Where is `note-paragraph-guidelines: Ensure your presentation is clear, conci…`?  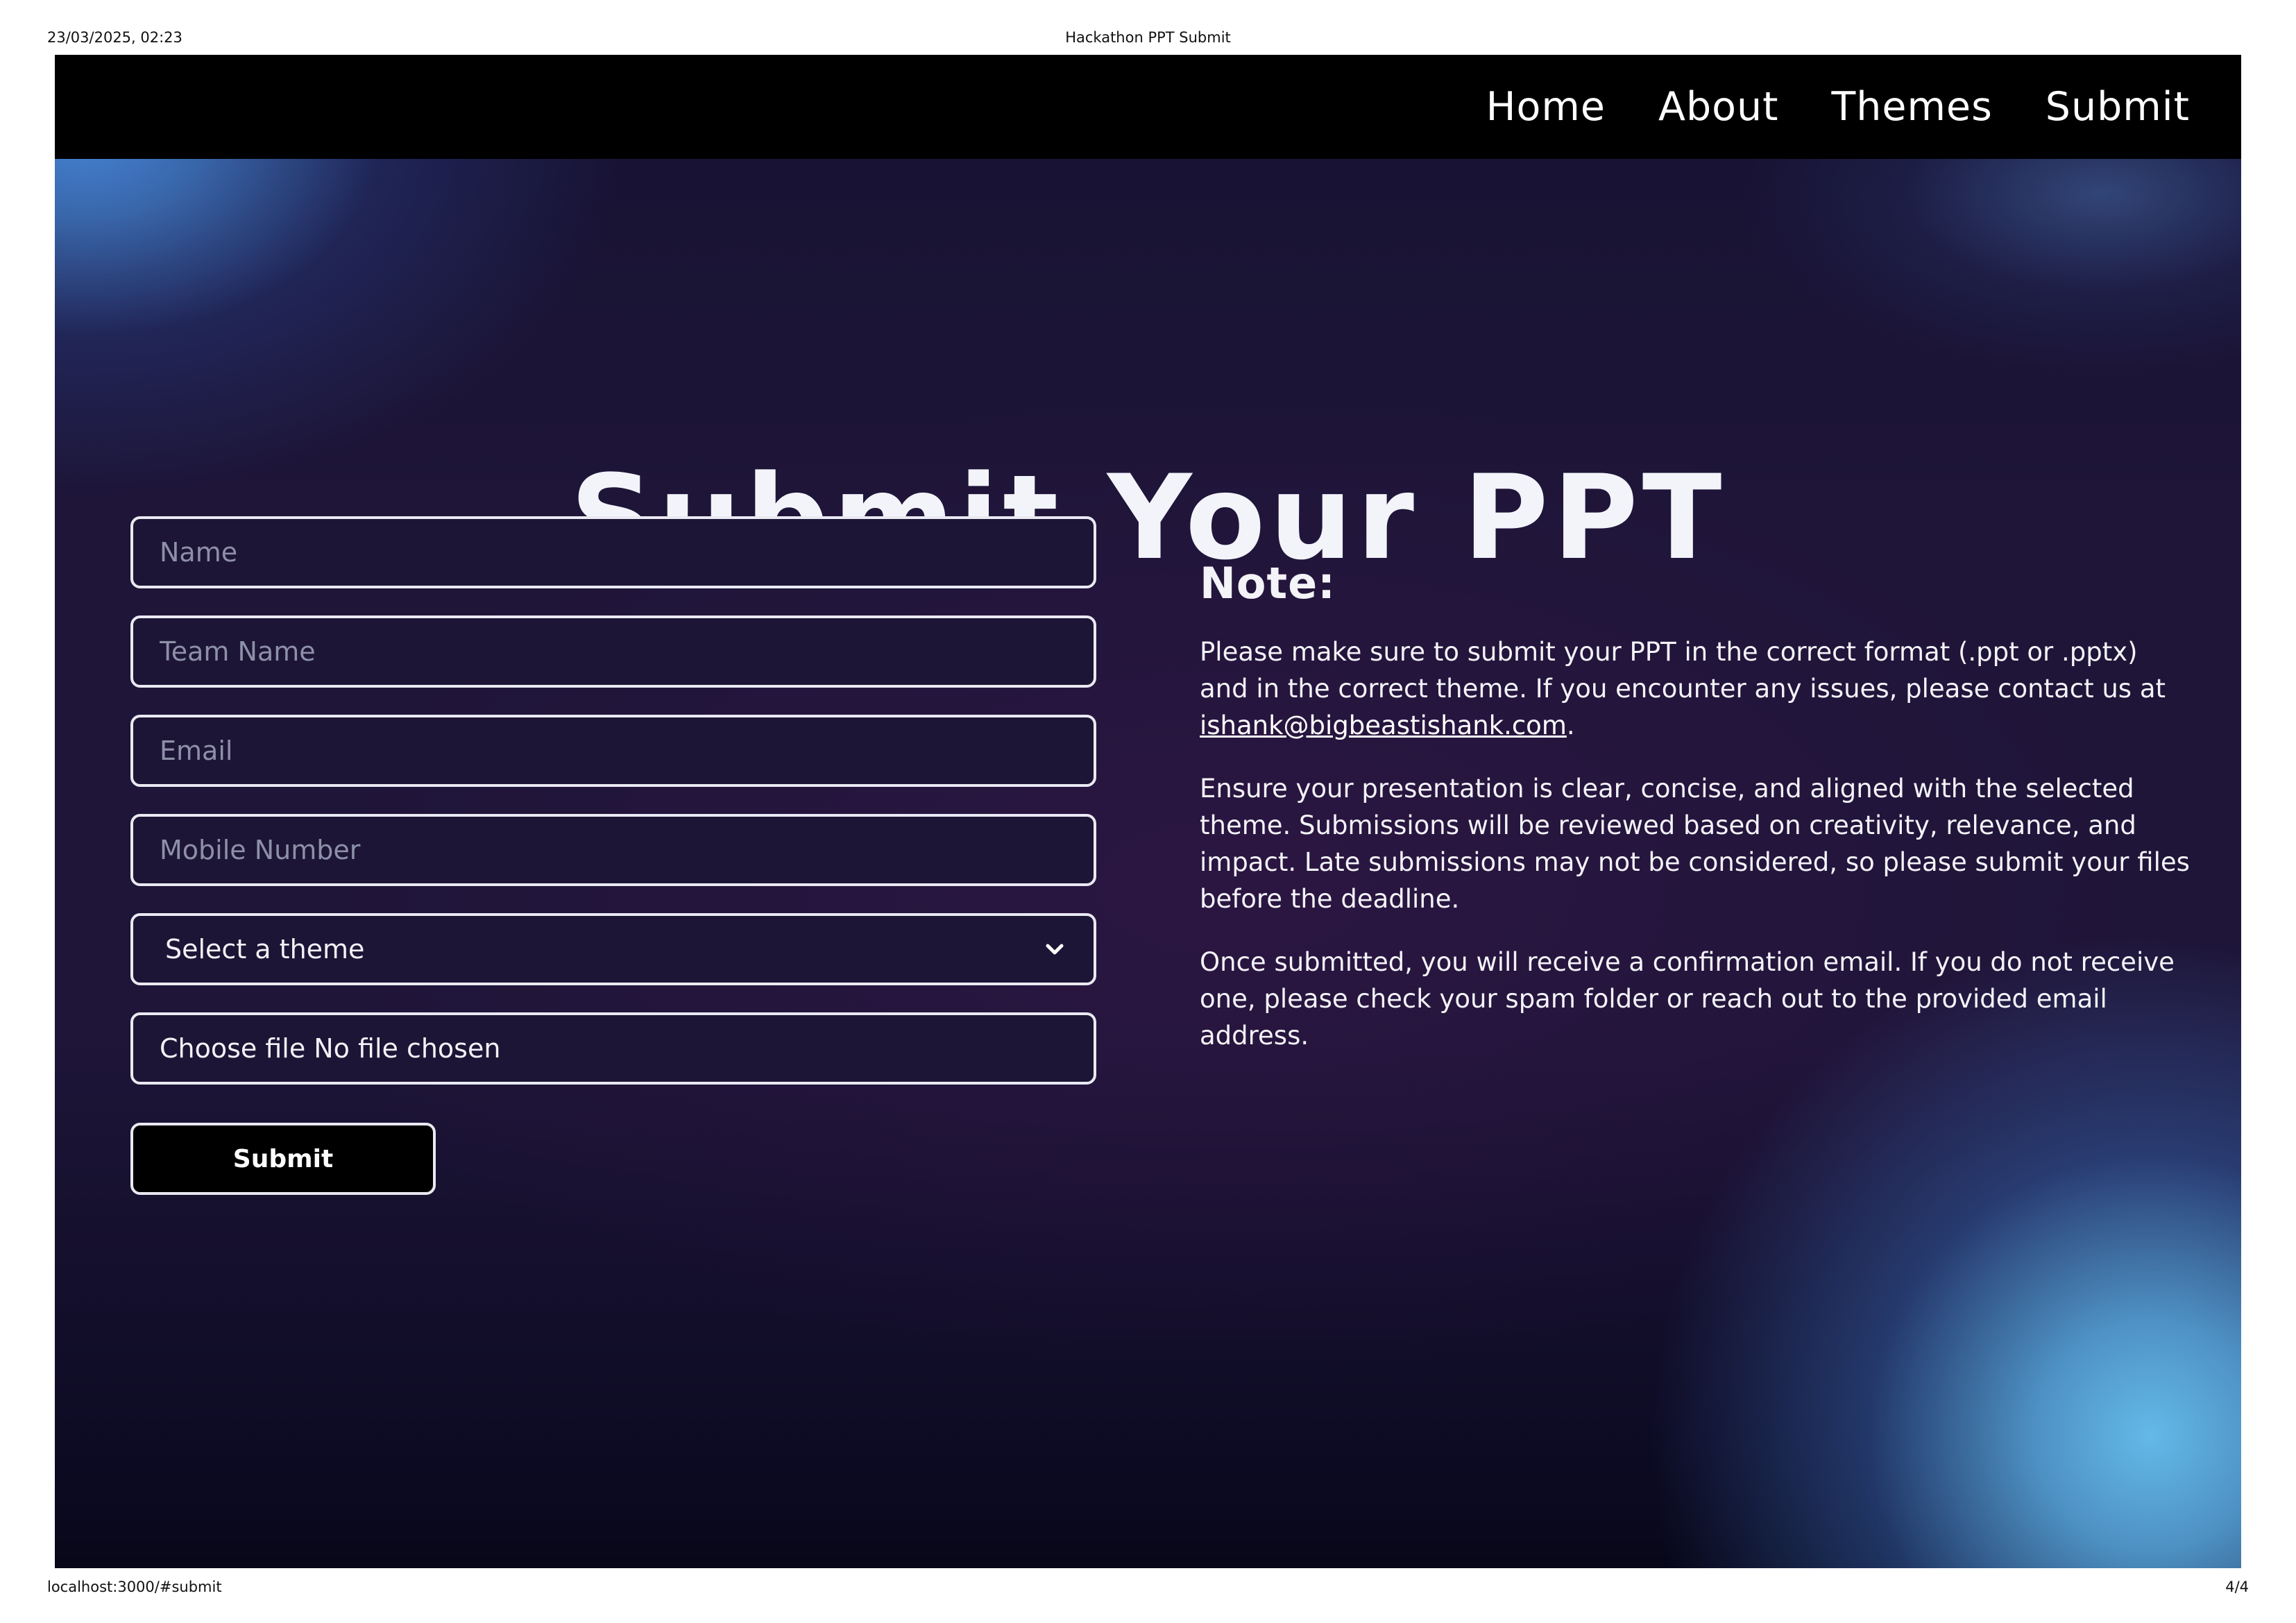 note-paragraph-guidelines: Ensure your presentation is clear, conci… is located at coordinates (1695, 844).